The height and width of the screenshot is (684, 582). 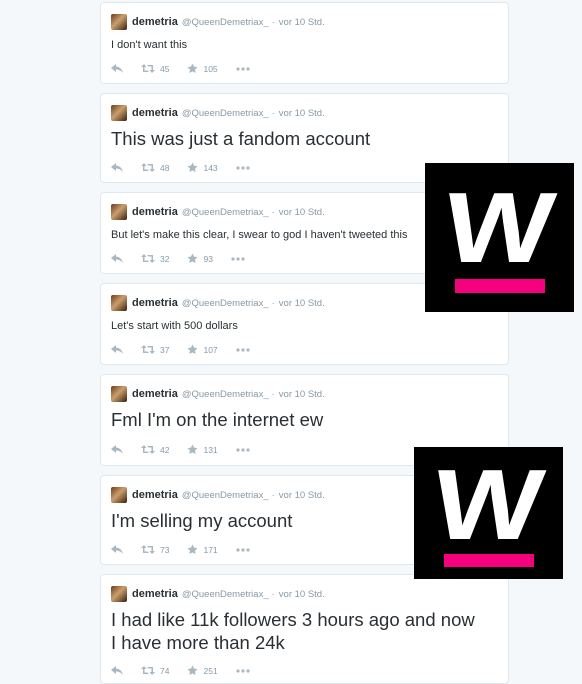 What do you see at coordinates (165, 549) in the screenshot?
I see `retweet-count: 73` at bounding box center [165, 549].